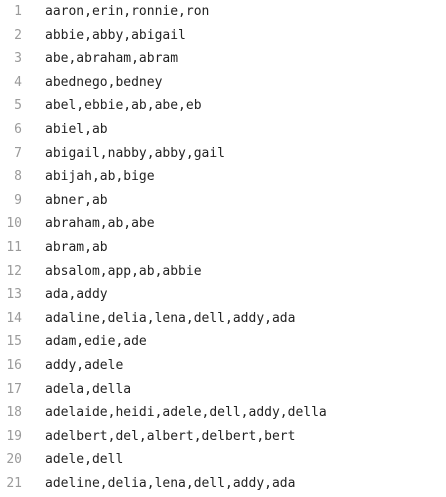 The image size is (446, 497). Describe the element at coordinates (223, 366) in the screenshot. I see `code-line: 16 addy,adele` at that location.